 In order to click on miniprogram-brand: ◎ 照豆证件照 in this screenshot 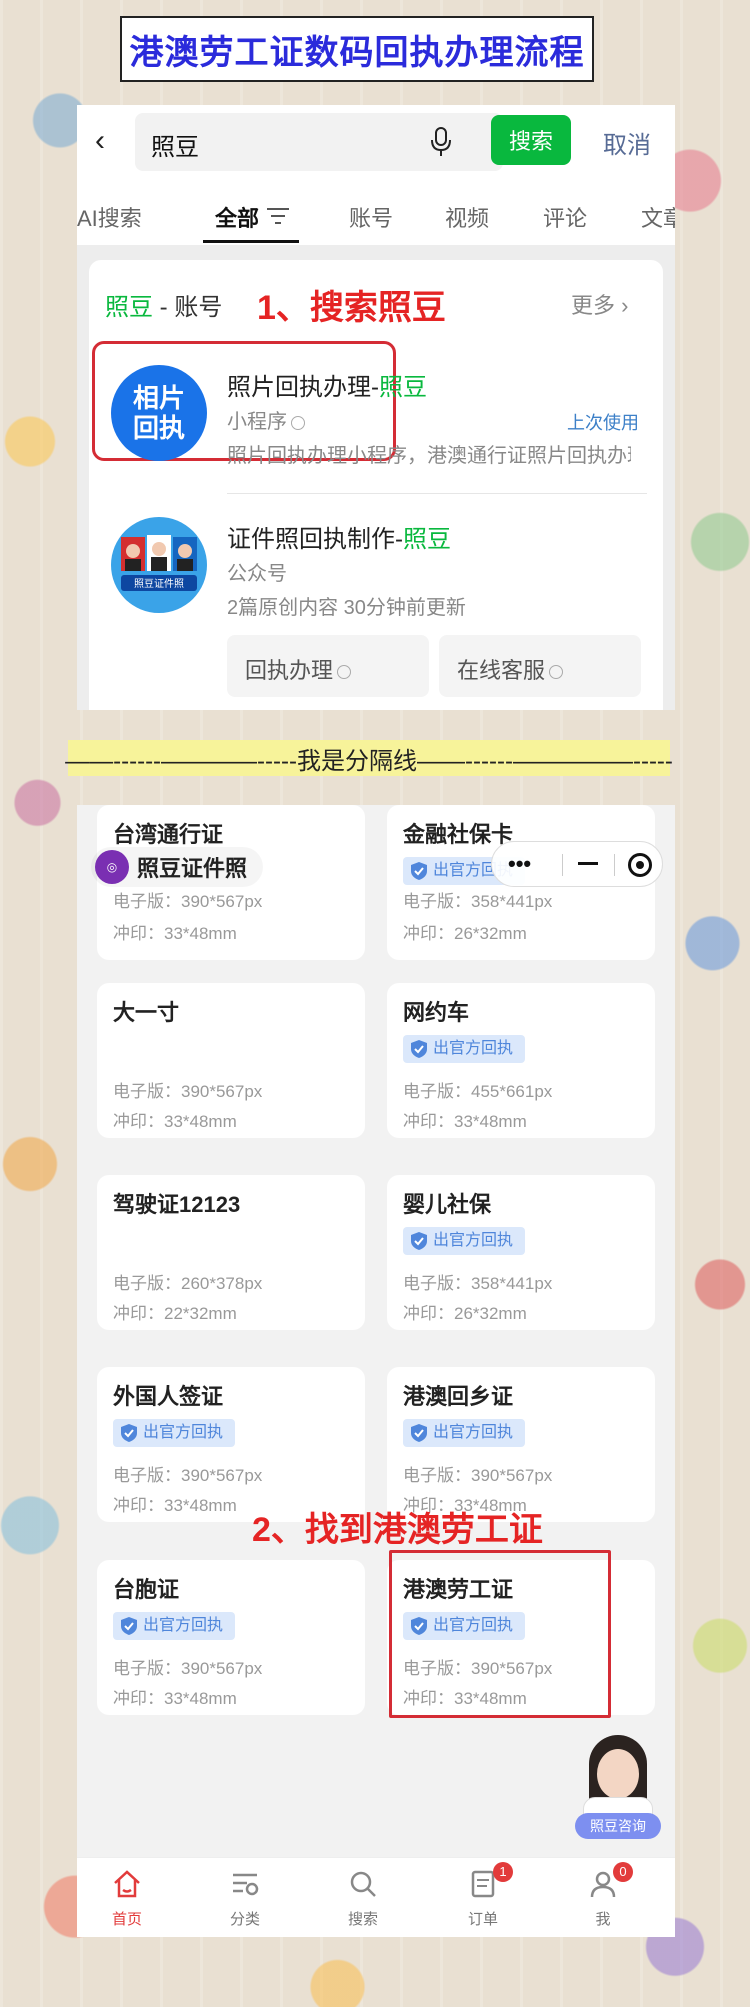, I will do `click(177, 867)`.